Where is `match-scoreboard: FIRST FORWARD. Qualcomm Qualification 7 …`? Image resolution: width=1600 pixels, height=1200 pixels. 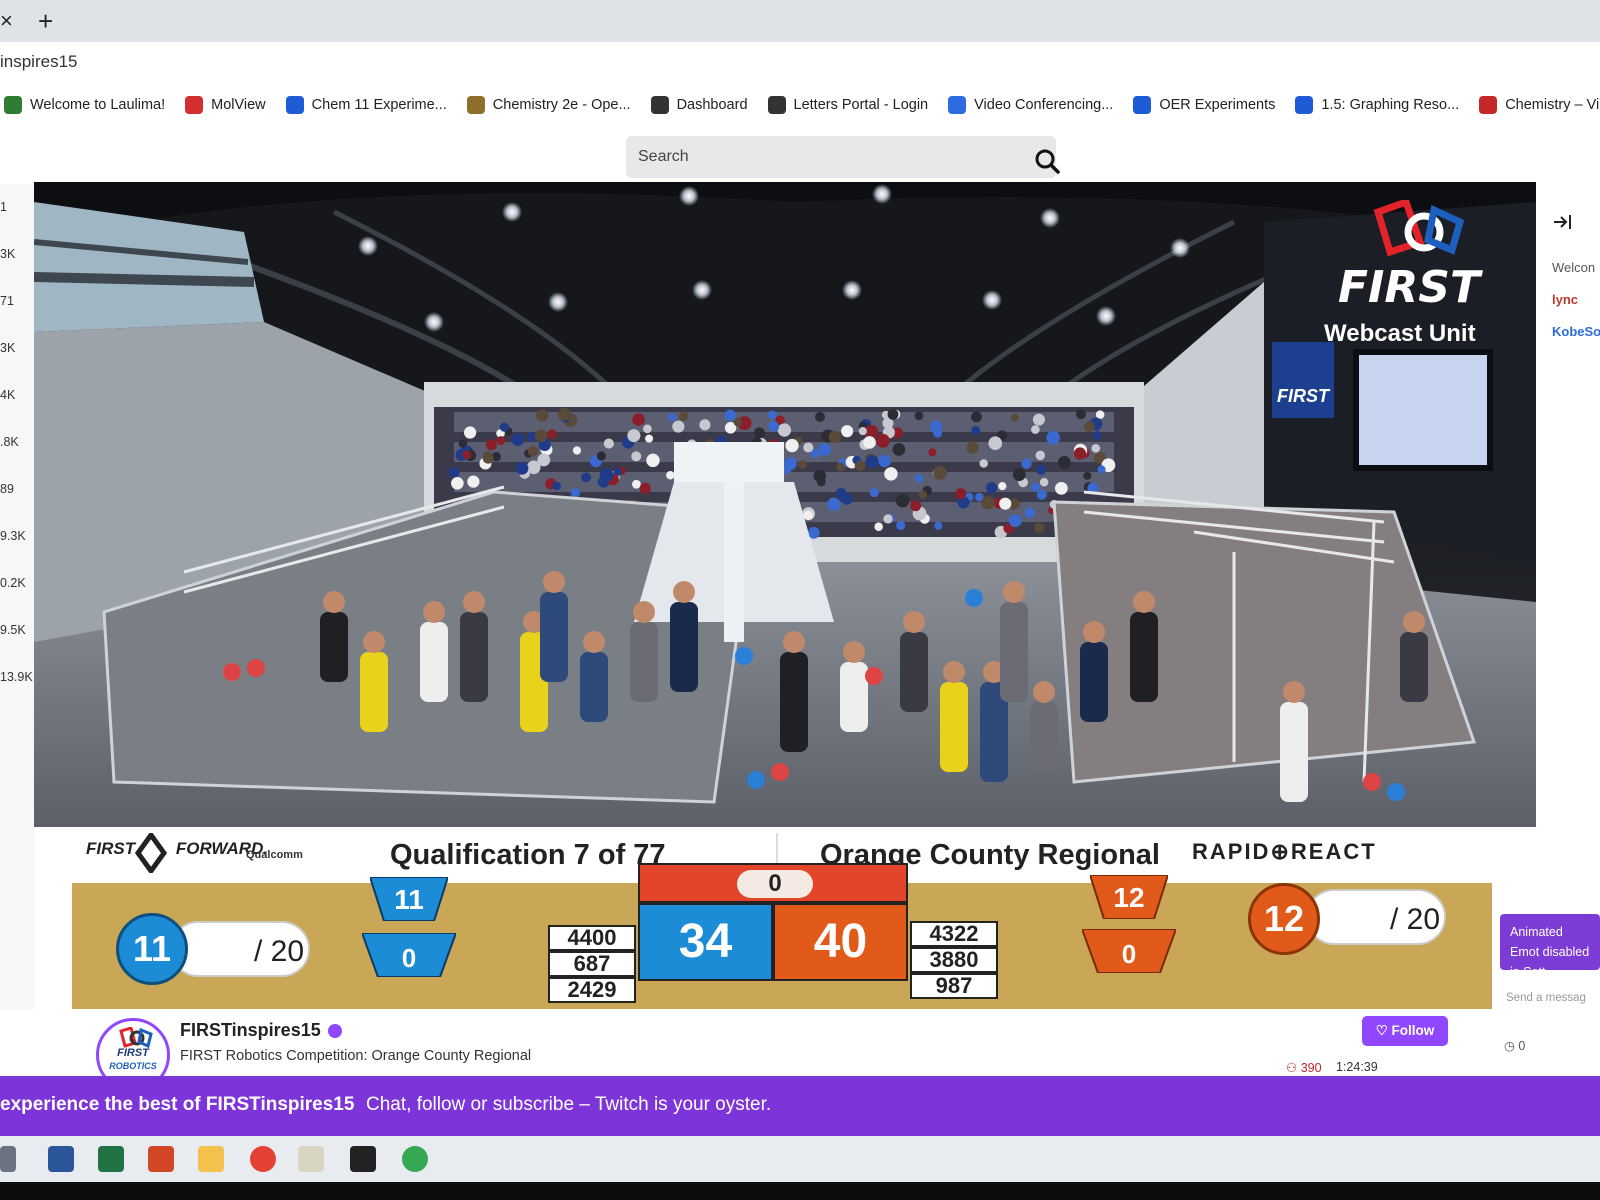 match-scoreboard: FIRST FORWARD. Qualcomm Qualification 7 … is located at coordinates (782, 918).